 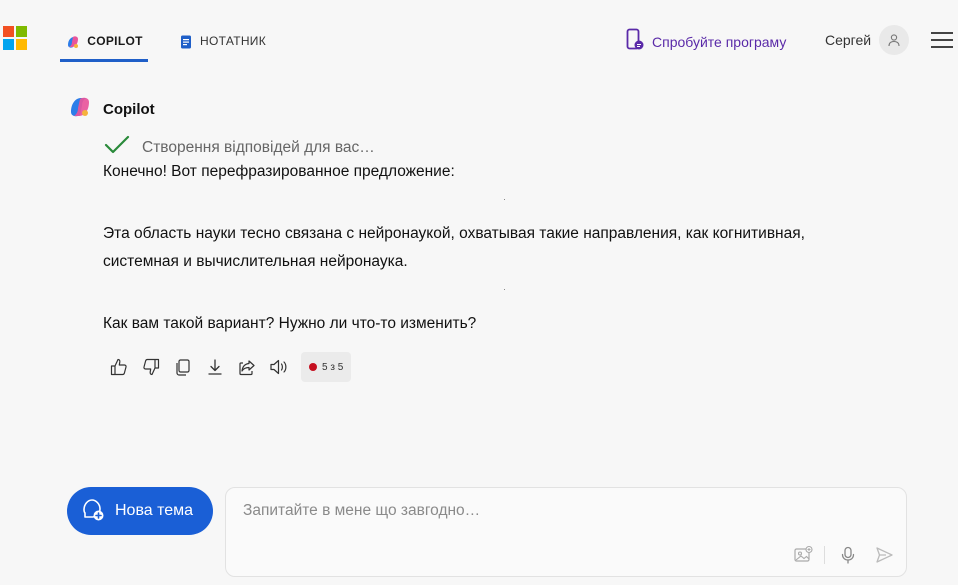 I want to click on copilot-logo-icon, so click(x=80, y=109).